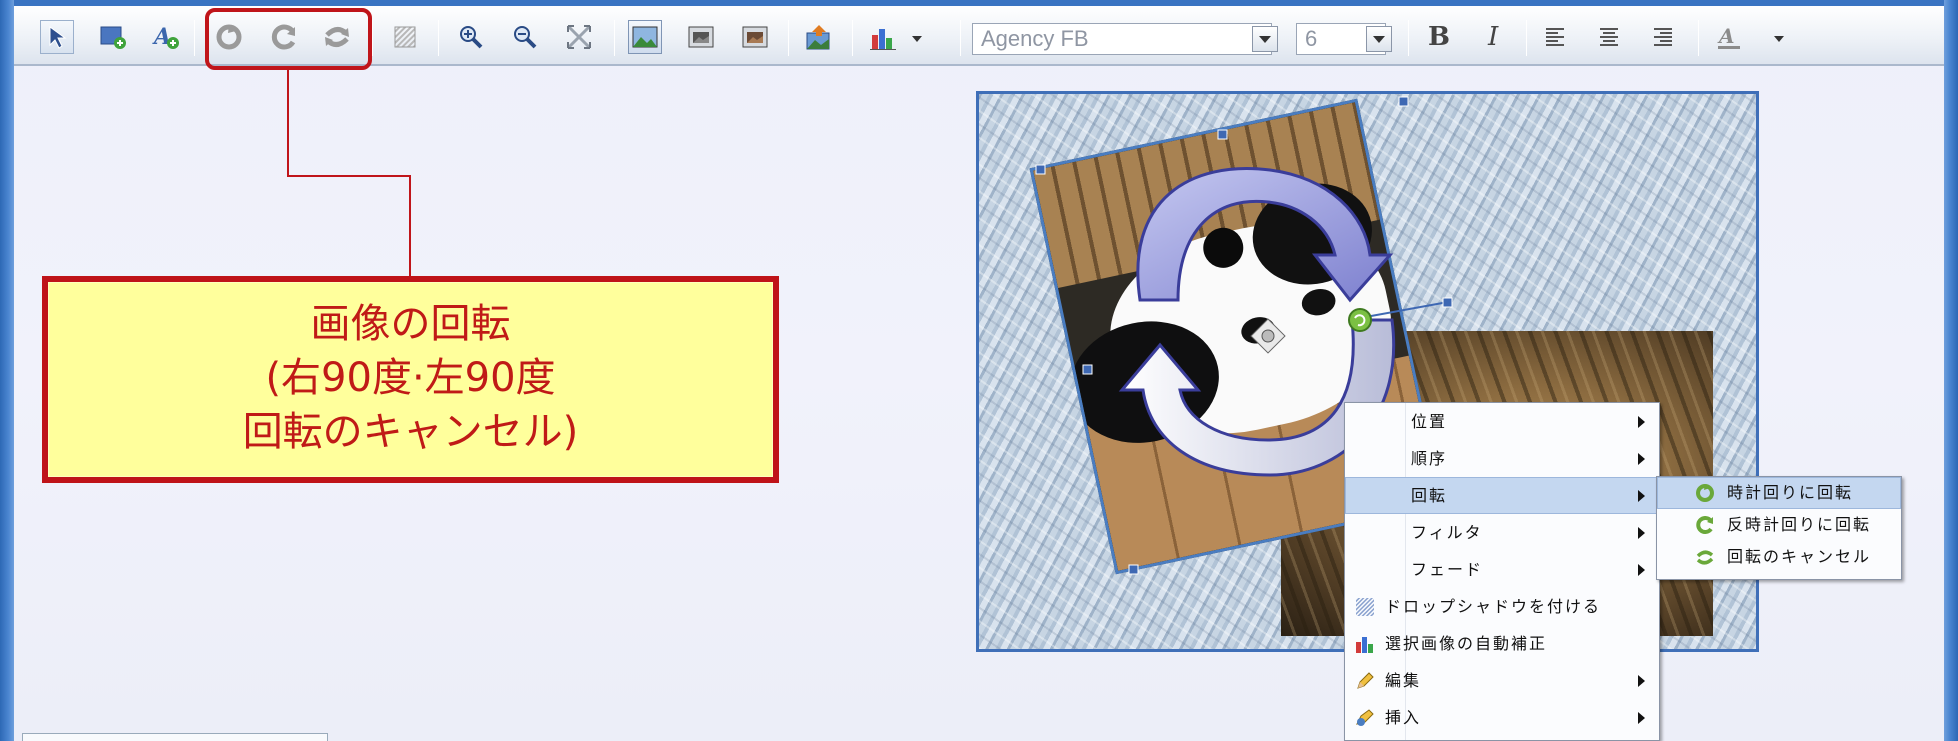  What do you see at coordinates (1502, 532) in the screenshot?
I see `menu-item-filter: フィルタ` at bounding box center [1502, 532].